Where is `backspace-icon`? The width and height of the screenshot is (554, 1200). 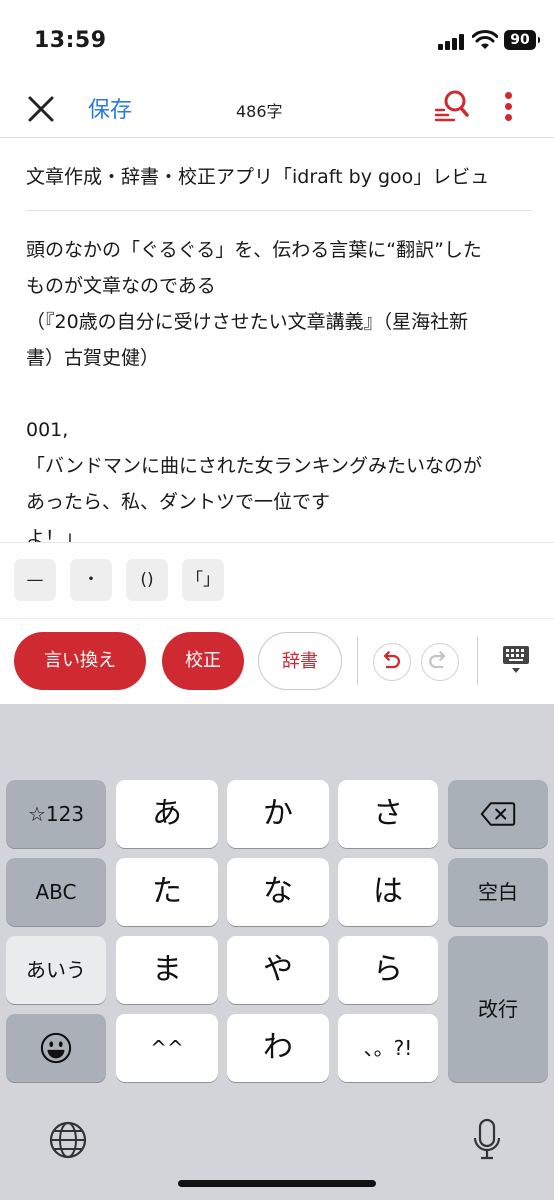
backspace-icon is located at coordinates (498, 814).